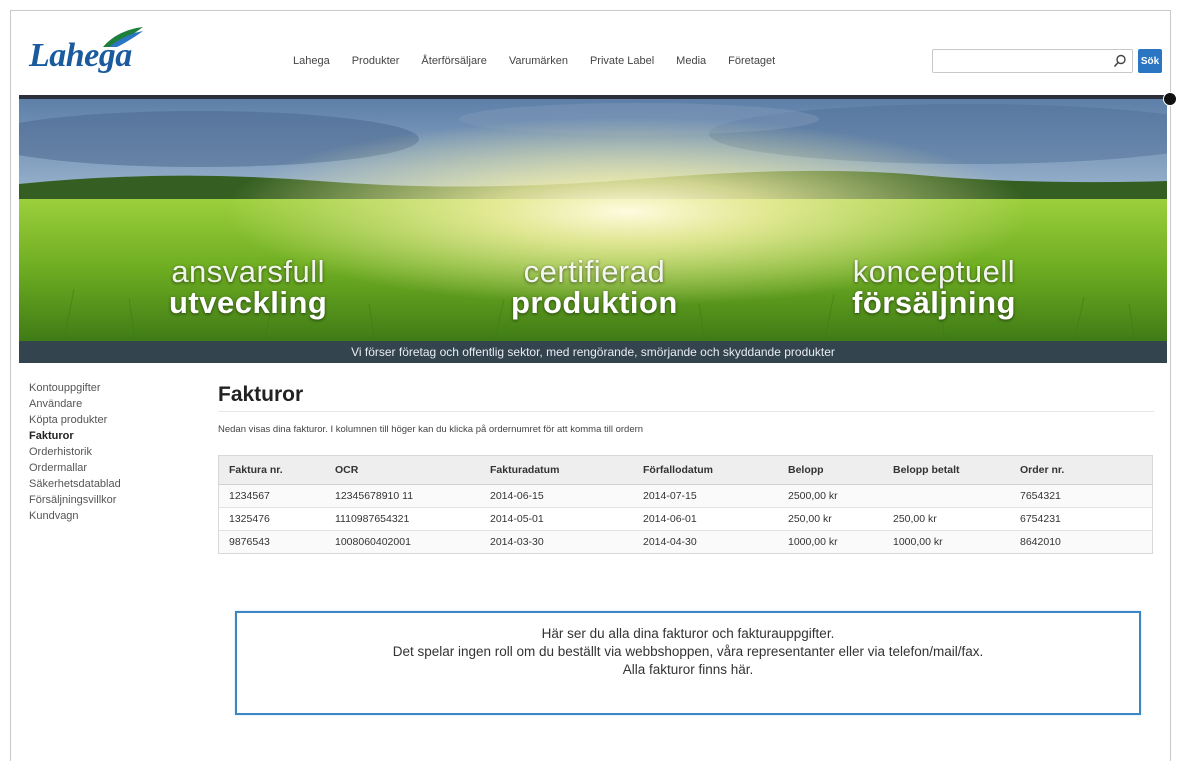  Describe the element at coordinates (75, 388) in the screenshot. I see `sidebar-item-kontouppgifter: Kontouppgifter` at that location.